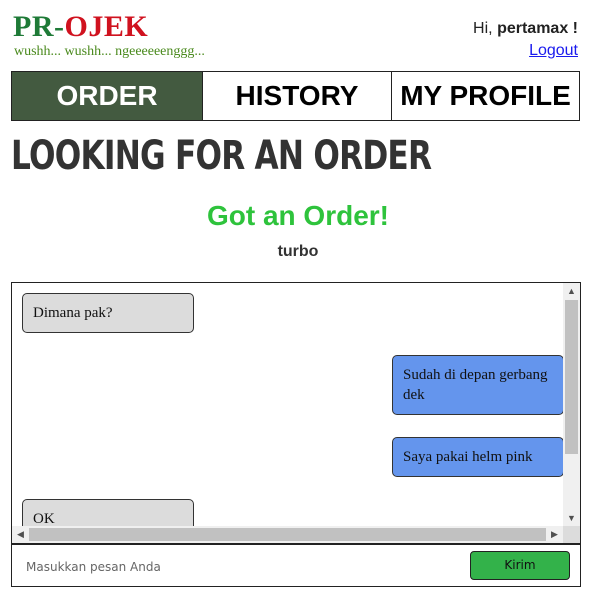 Image resolution: width=596 pixels, height=603 pixels. Describe the element at coordinates (483, 28) in the screenshot. I see `greeting-text: Hi,` at that location.